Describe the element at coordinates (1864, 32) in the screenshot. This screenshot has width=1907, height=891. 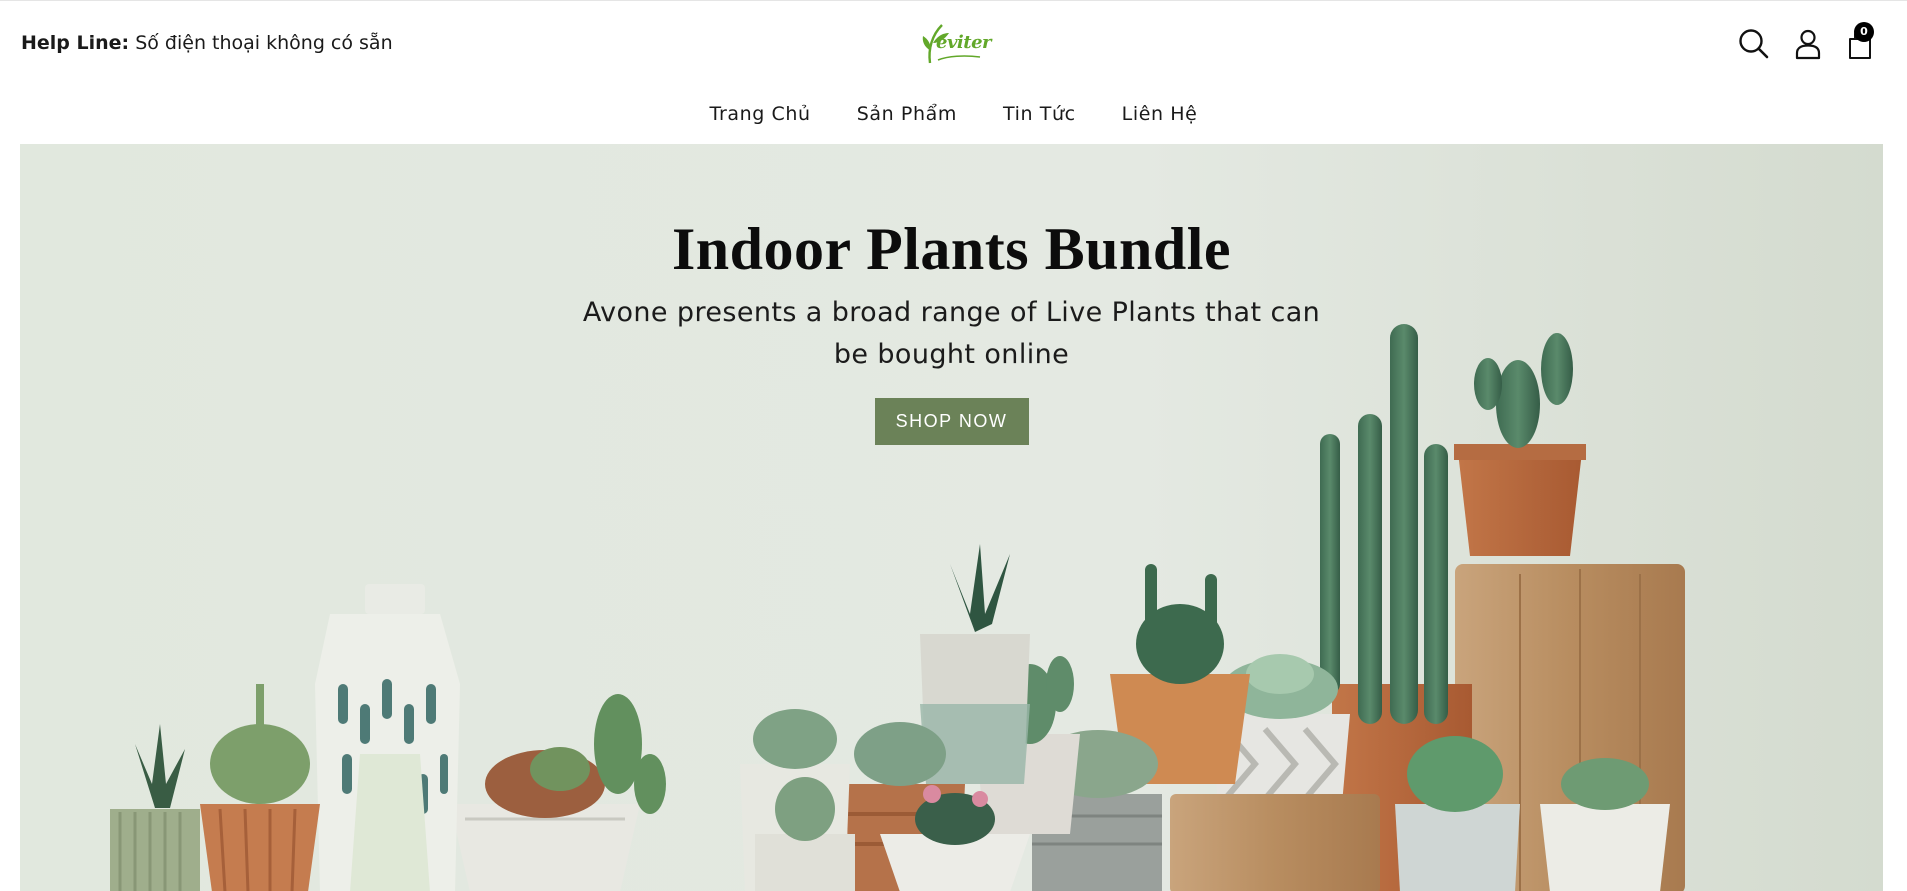
I see `cart-count-badge: 0` at that location.